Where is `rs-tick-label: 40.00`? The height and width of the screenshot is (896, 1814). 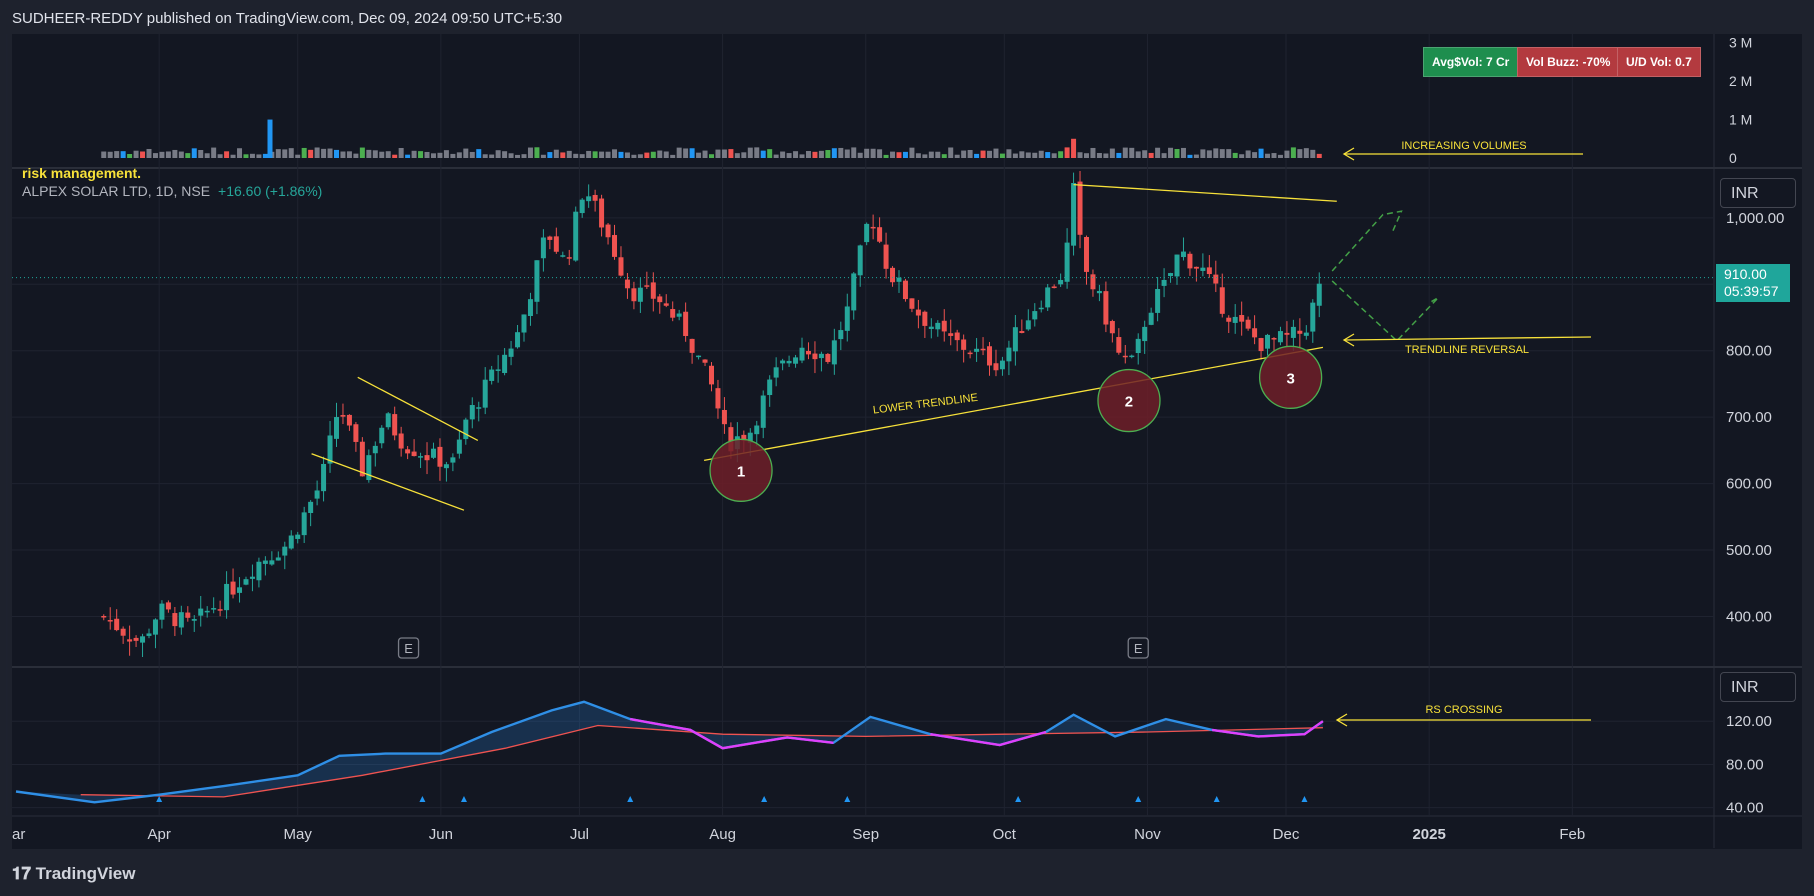 rs-tick-label: 40.00 is located at coordinates (1745, 808).